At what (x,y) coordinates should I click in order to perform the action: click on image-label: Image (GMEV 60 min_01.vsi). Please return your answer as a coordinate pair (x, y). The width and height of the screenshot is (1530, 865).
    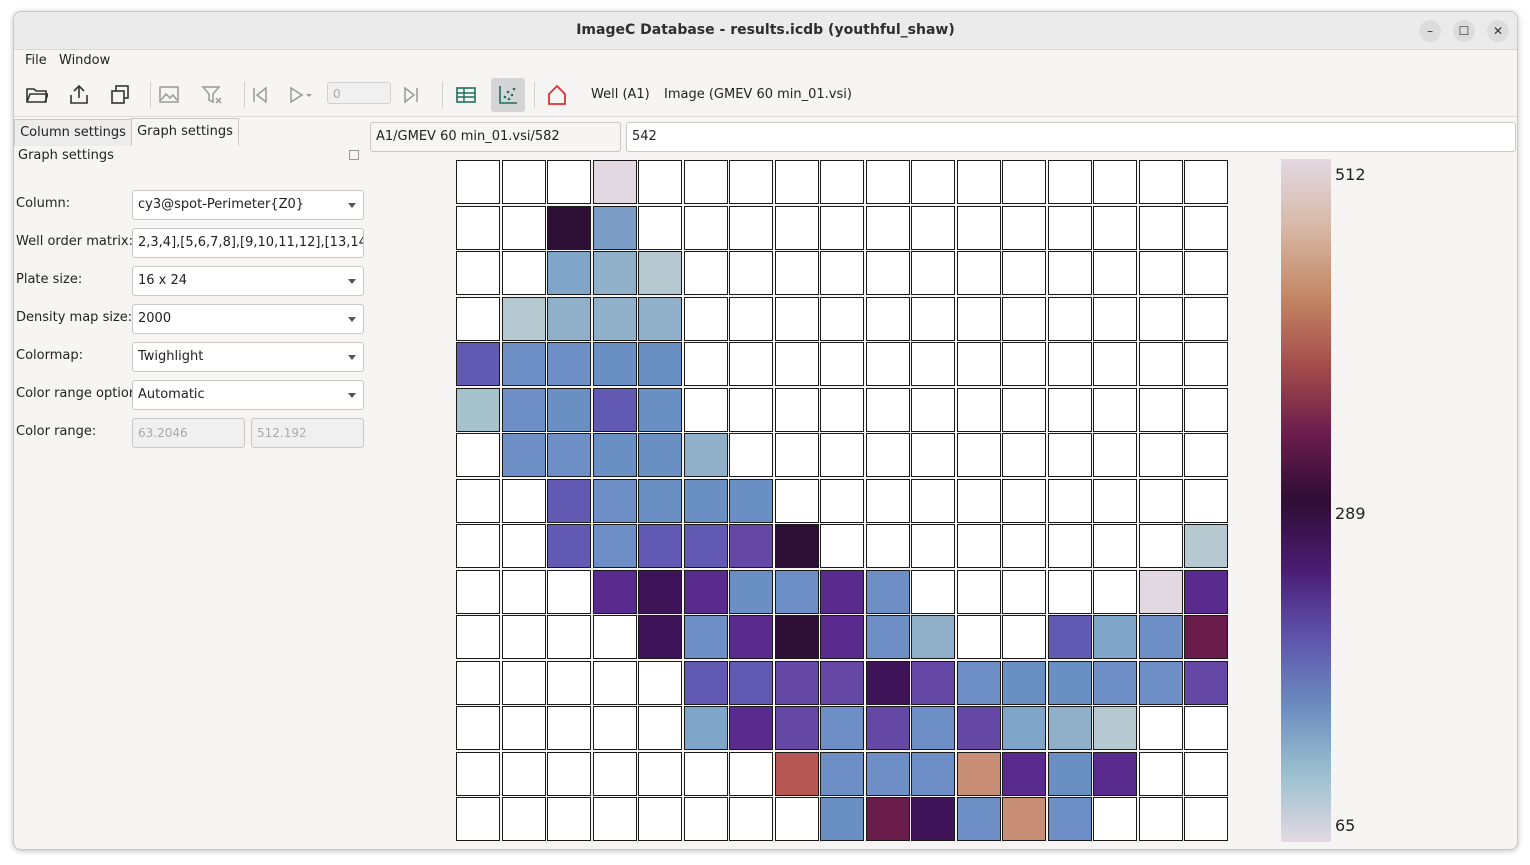
    Looking at the image, I should click on (758, 94).